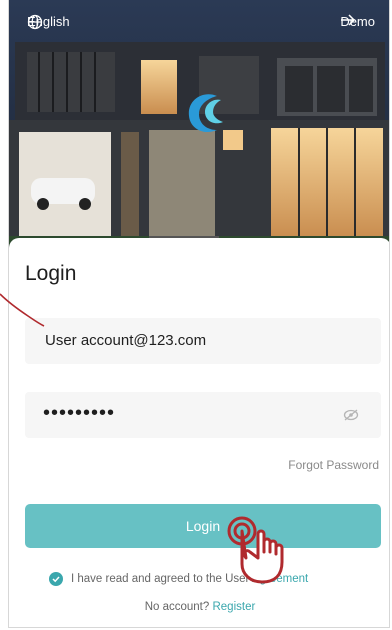 Image resolution: width=392 pixels, height=630 pixels. What do you see at coordinates (205, 113) in the screenshot?
I see `logo-icon` at bounding box center [205, 113].